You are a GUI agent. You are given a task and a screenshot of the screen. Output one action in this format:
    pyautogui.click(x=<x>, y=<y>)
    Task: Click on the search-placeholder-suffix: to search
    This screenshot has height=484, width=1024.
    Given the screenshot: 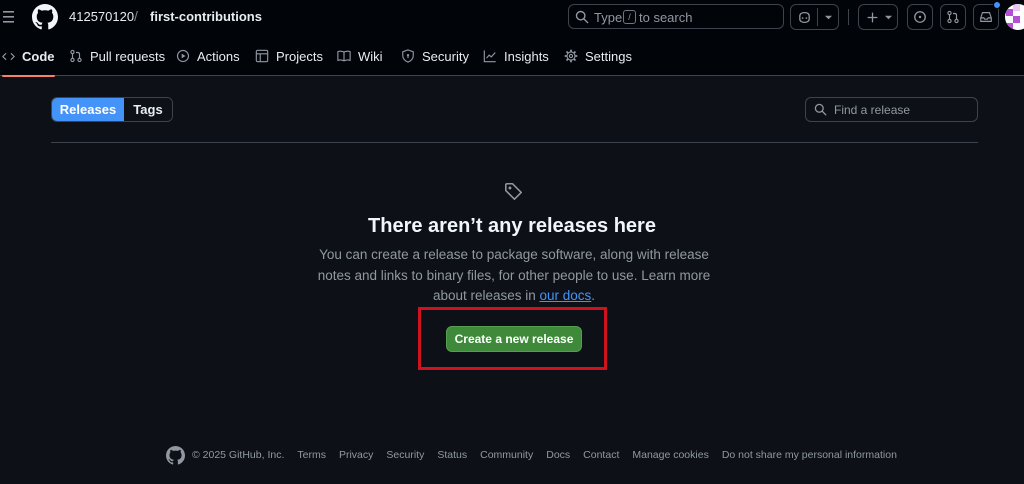 What is the action you would take?
    pyautogui.click(x=666, y=17)
    